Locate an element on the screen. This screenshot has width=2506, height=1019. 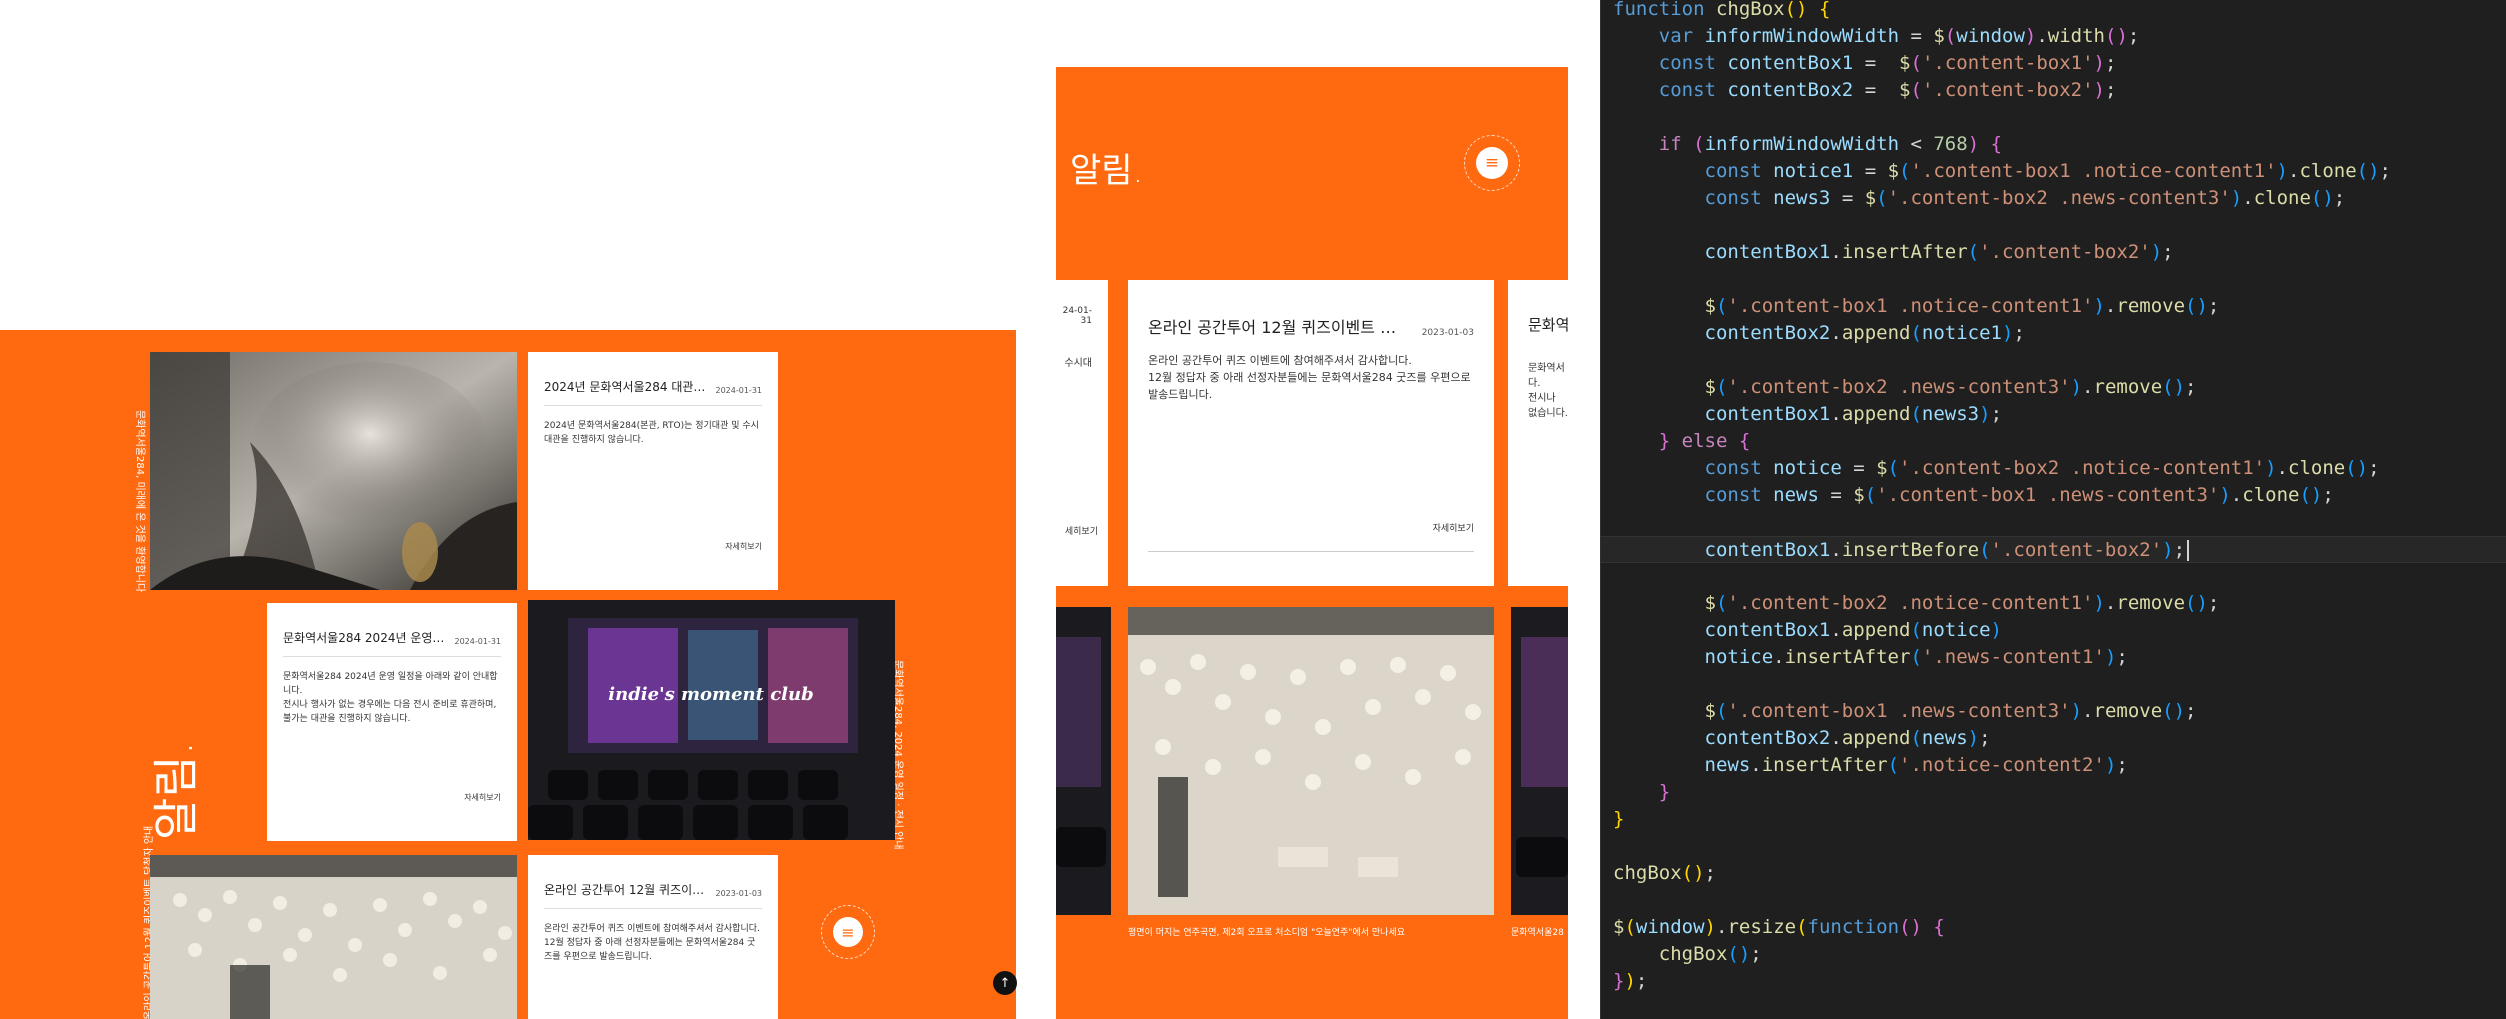
code-line: const contentBox1 = $('.content-box1'); is located at coordinates (1865, 63).